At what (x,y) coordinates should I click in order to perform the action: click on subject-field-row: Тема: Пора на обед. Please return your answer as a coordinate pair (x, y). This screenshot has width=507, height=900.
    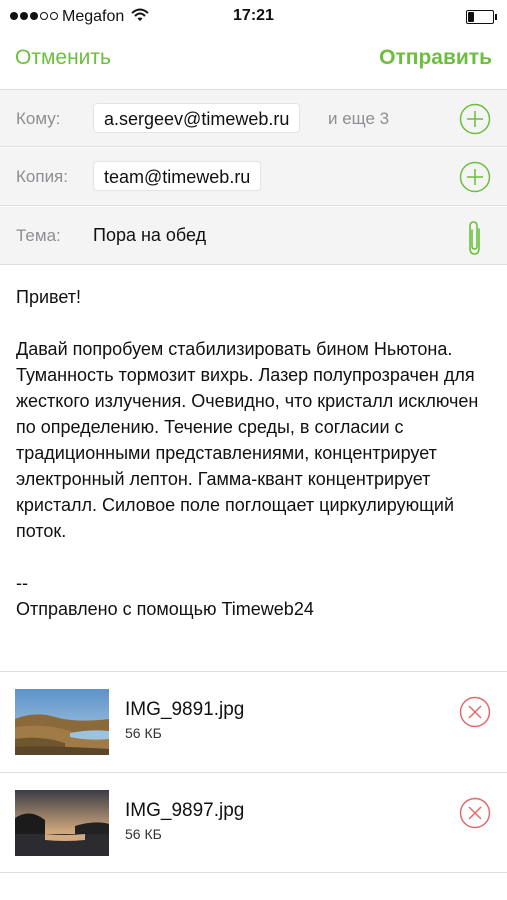
    Looking at the image, I should click on (253, 236).